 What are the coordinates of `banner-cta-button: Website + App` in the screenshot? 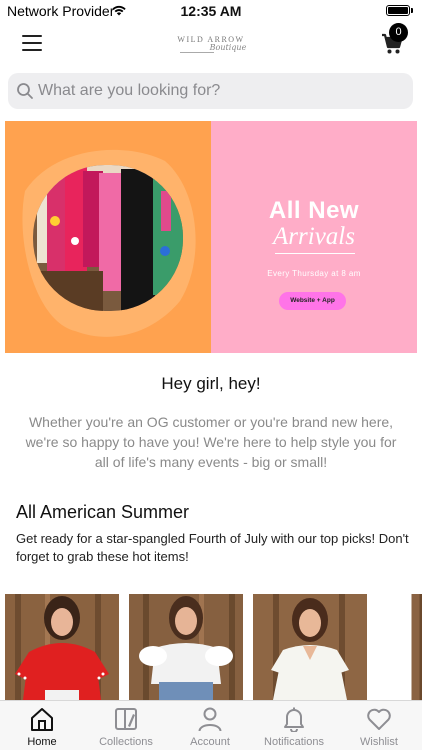 It's located at (312, 301).